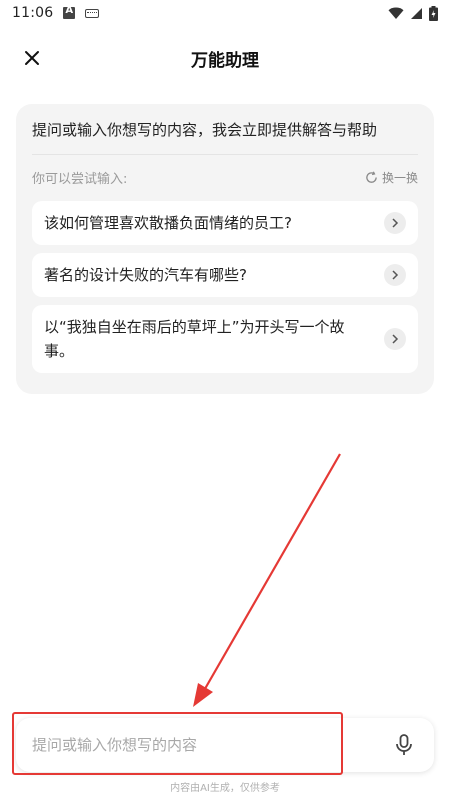 This screenshot has height=800, width=450. I want to click on page-title: 万能助理, so click(225, 60).